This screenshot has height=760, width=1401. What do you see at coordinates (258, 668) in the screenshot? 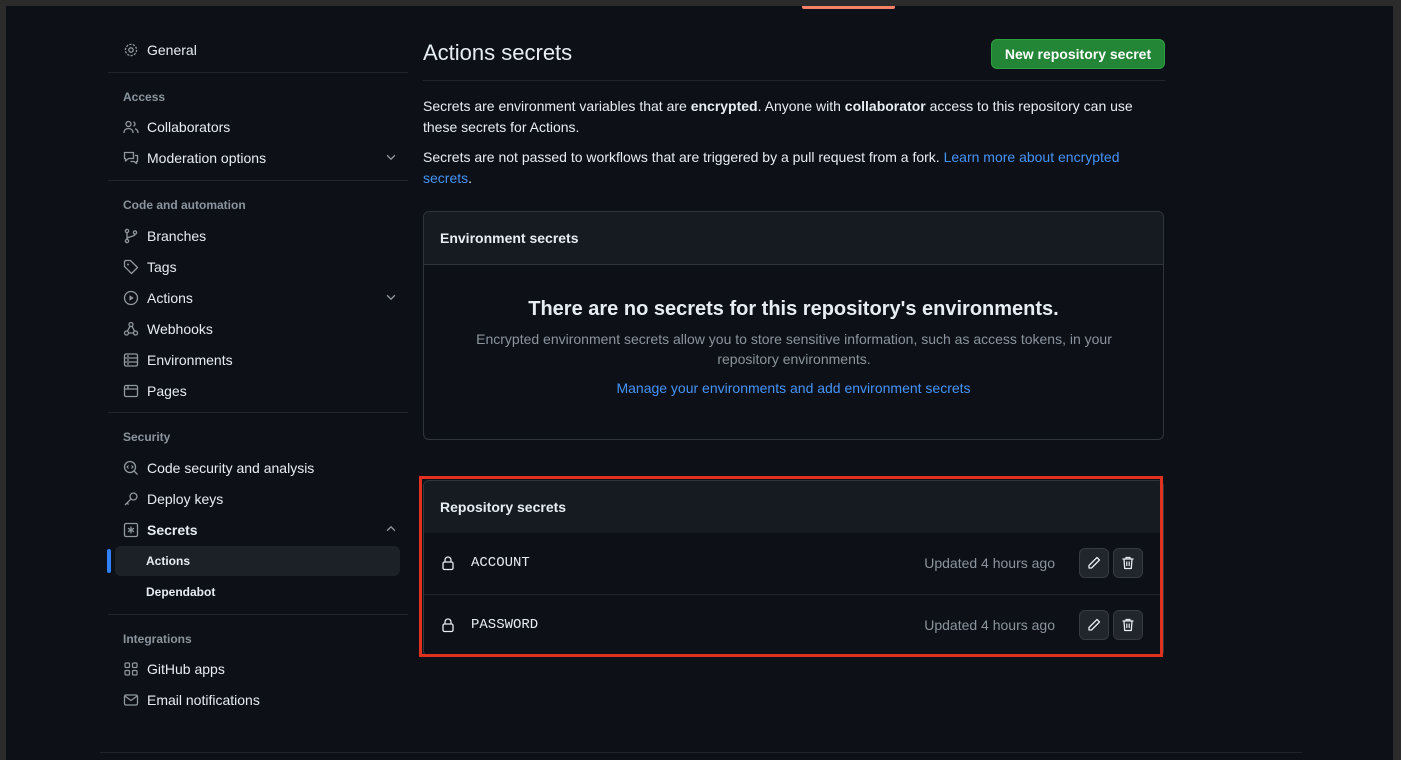
I see `sidebar-item-github-apps: GitHub apps` at bounding box center [258, 668].